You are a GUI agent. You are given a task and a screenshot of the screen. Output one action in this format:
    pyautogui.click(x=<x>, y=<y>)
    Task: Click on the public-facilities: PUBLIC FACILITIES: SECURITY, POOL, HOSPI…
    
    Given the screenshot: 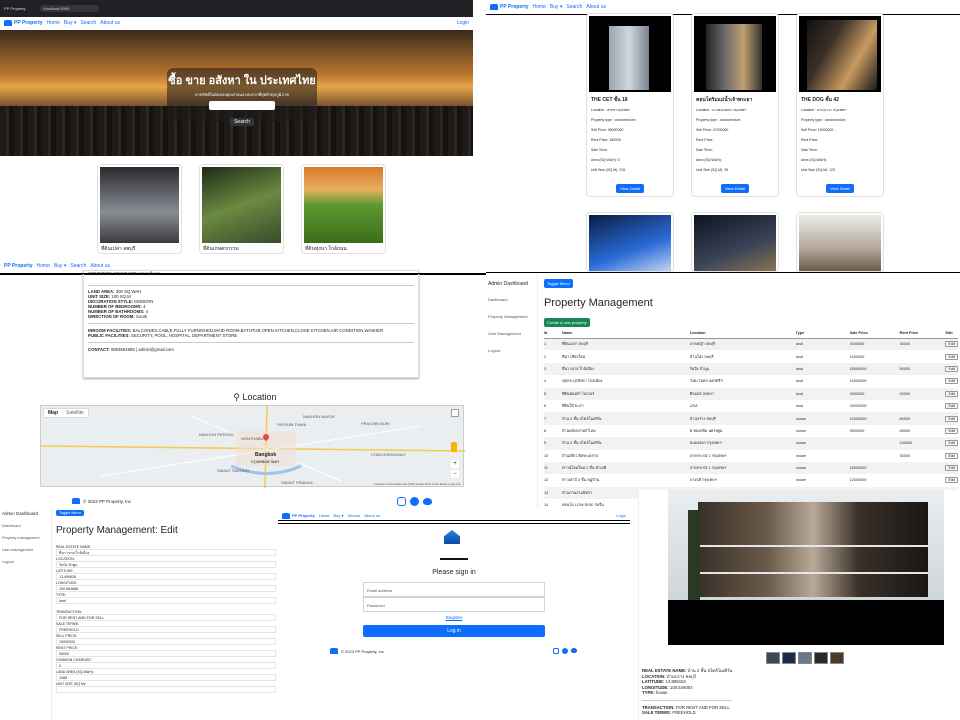 What is the action you would take?
    pyautogui.click(x=163, y=335)
    